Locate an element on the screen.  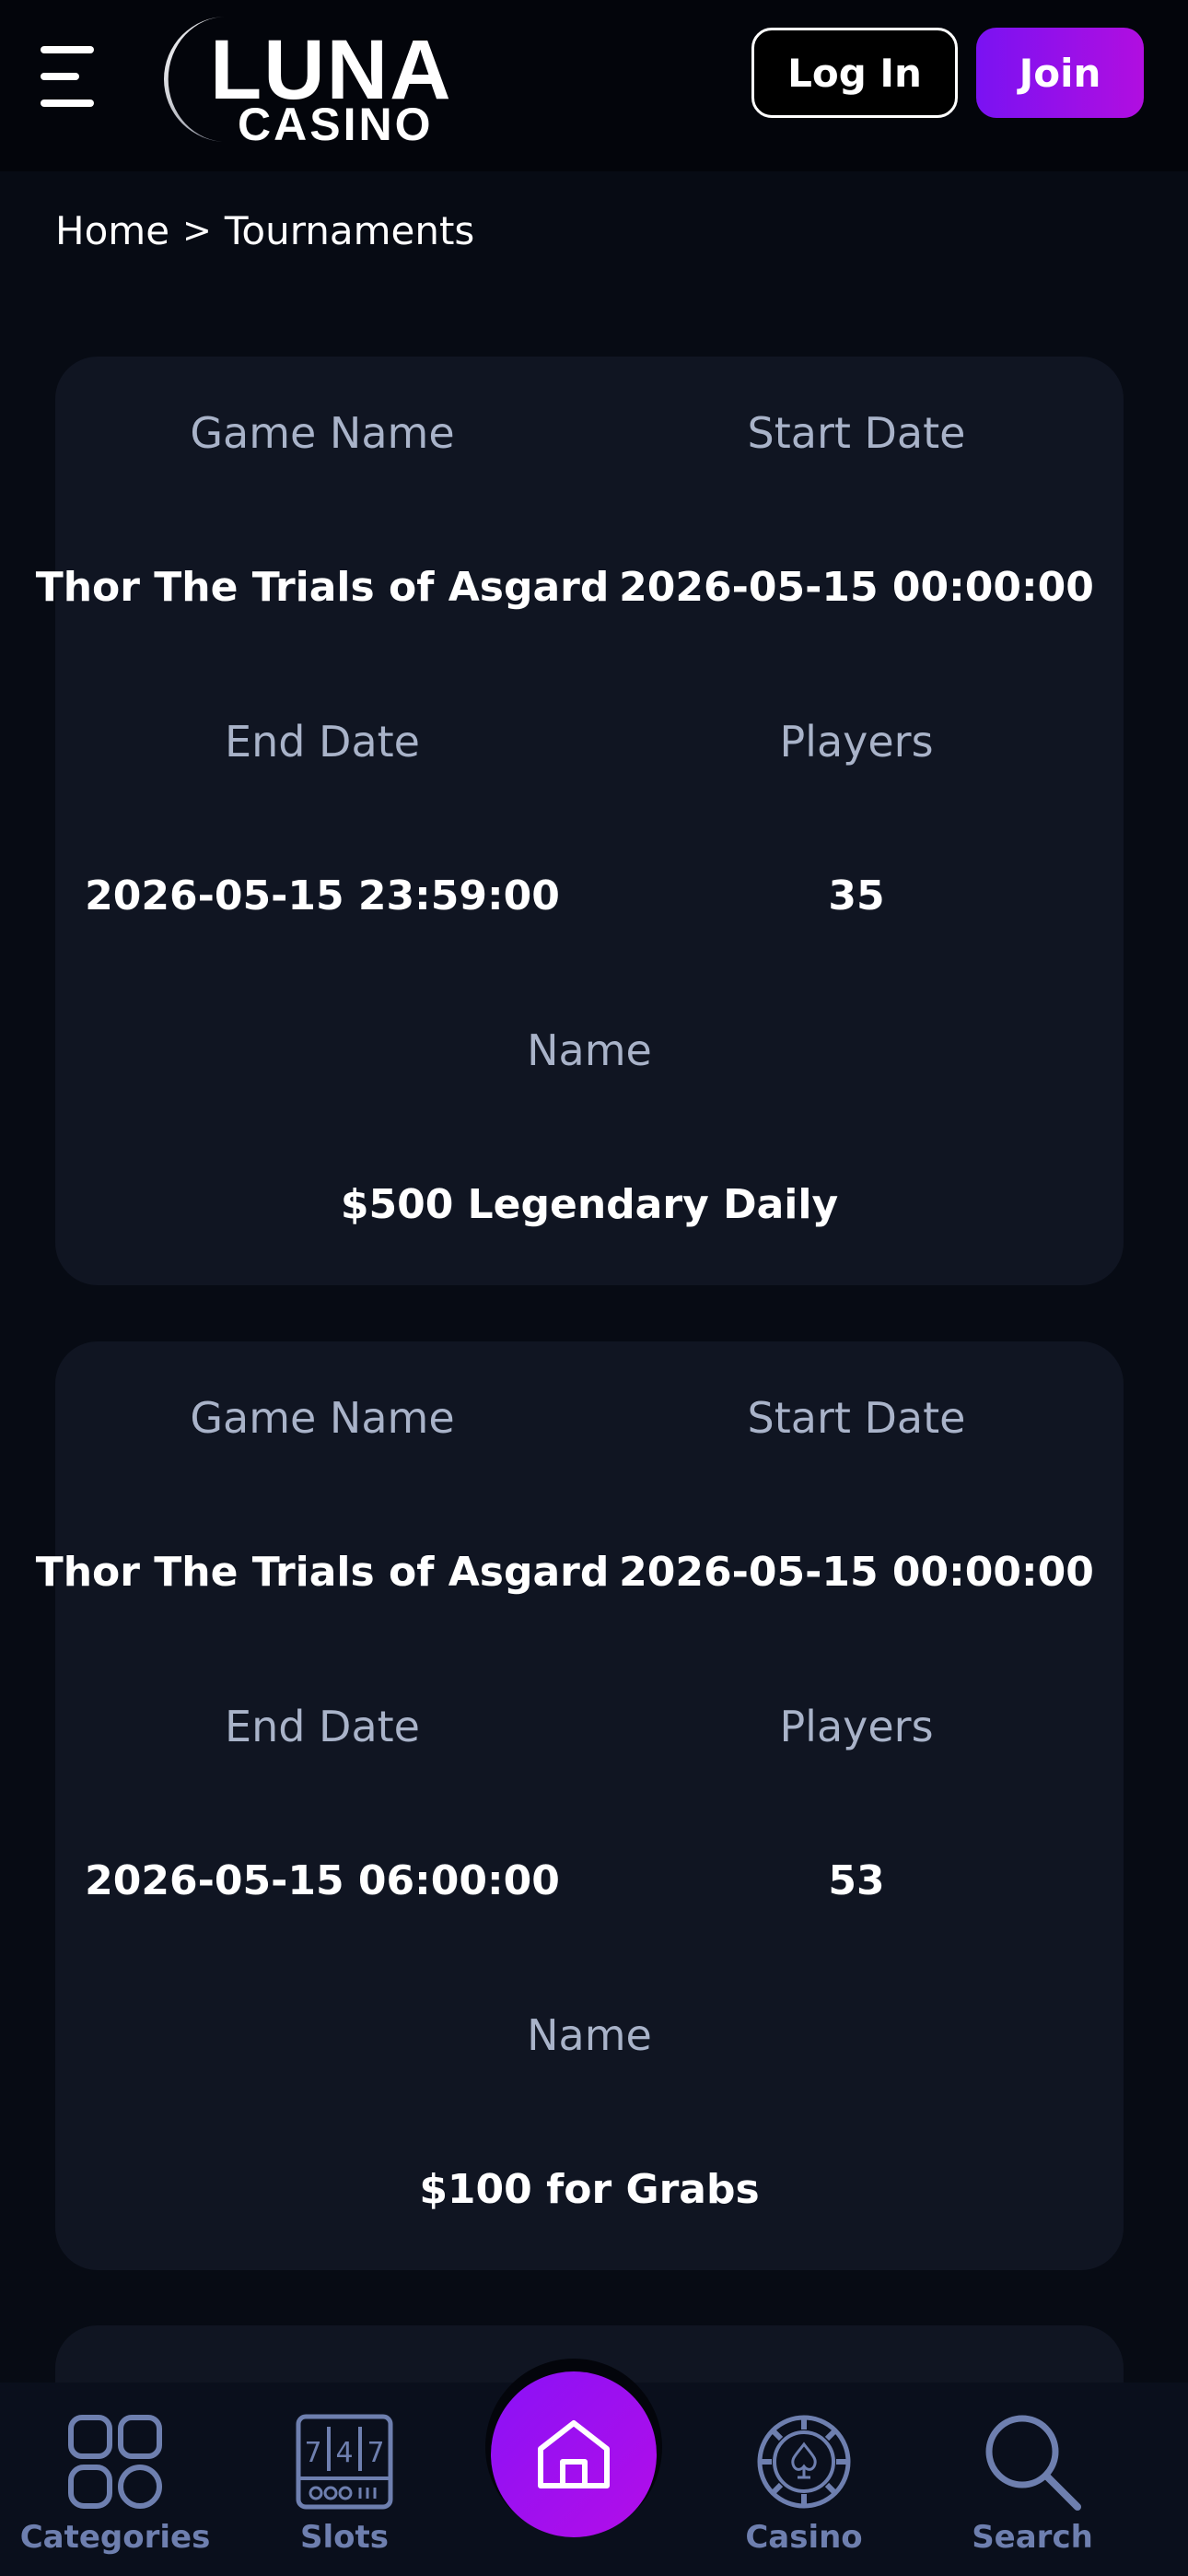
home-button is located at coordinates (574, 2454).